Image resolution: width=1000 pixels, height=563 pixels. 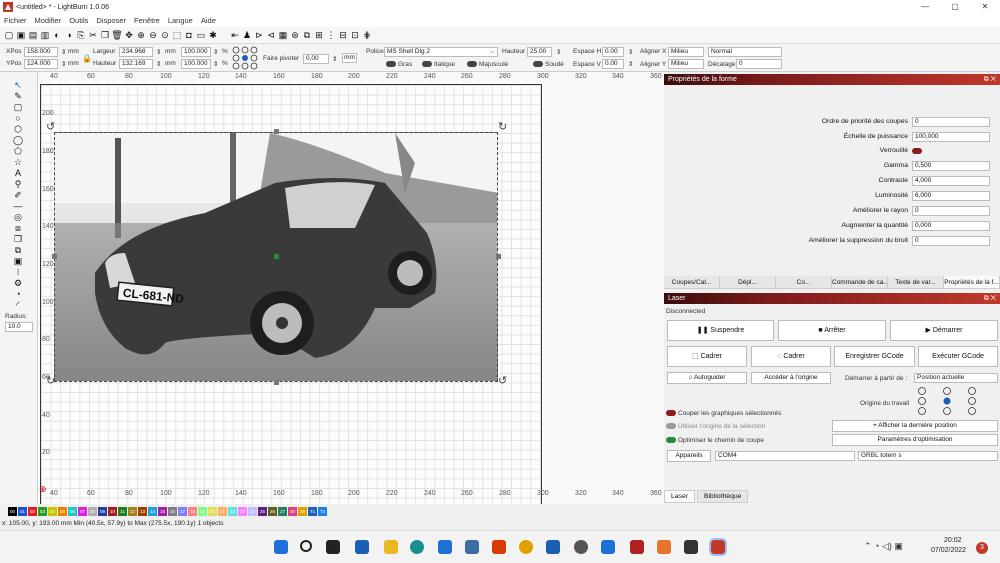 What do you see at coordinates (272, 511) in the screenshot?
I see `palette-swatch: 26` at bounding box center [272, 511].